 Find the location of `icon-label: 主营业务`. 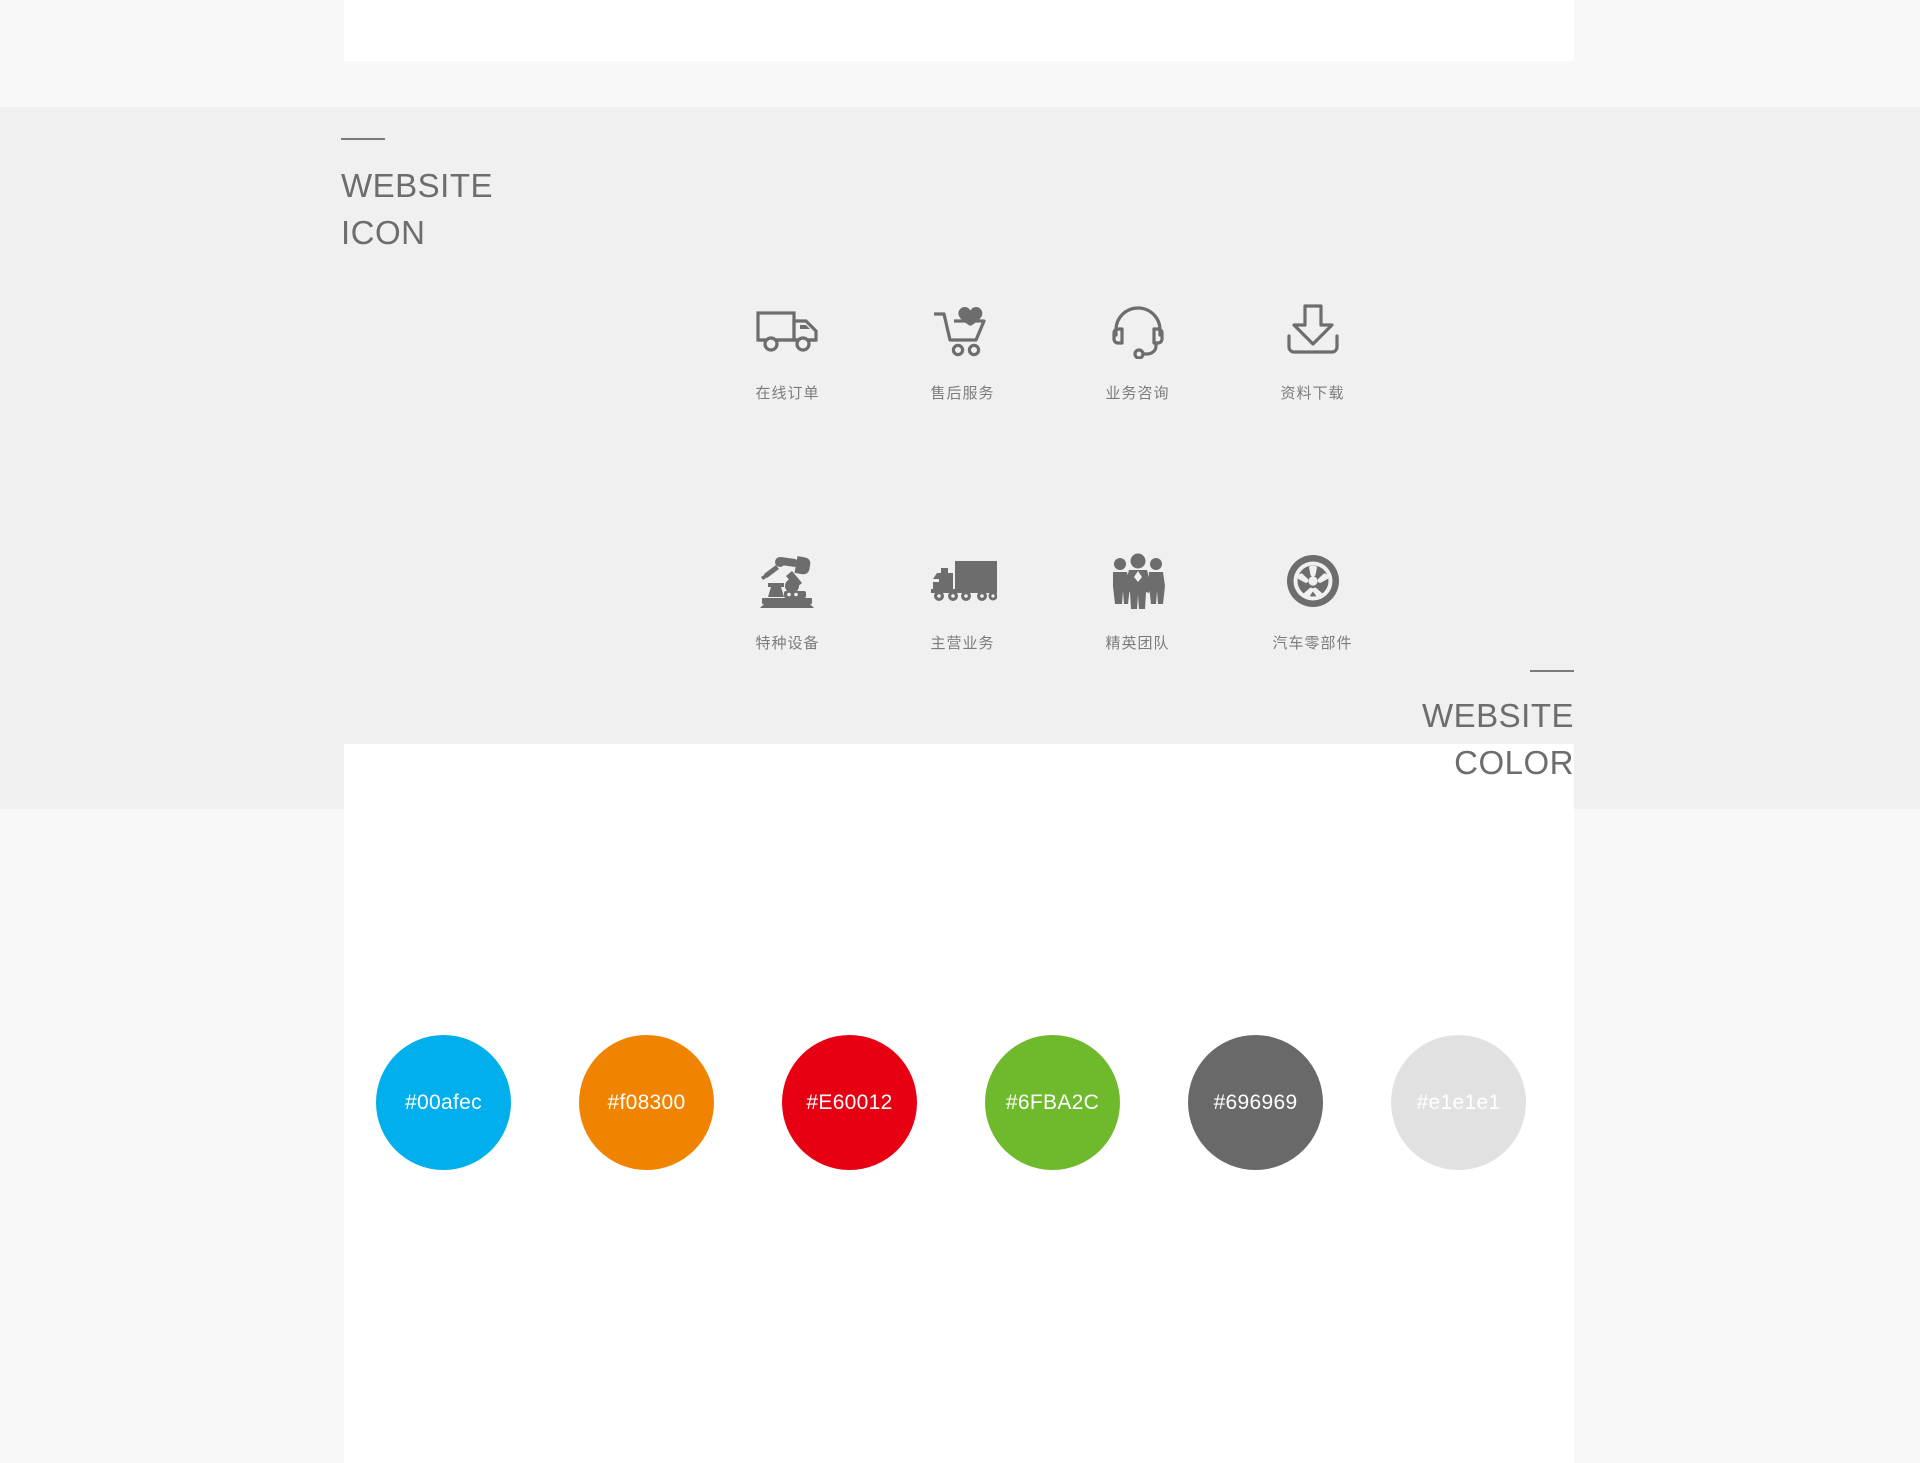

icon-label: 主营业务 is located at coordinates (962, 643).